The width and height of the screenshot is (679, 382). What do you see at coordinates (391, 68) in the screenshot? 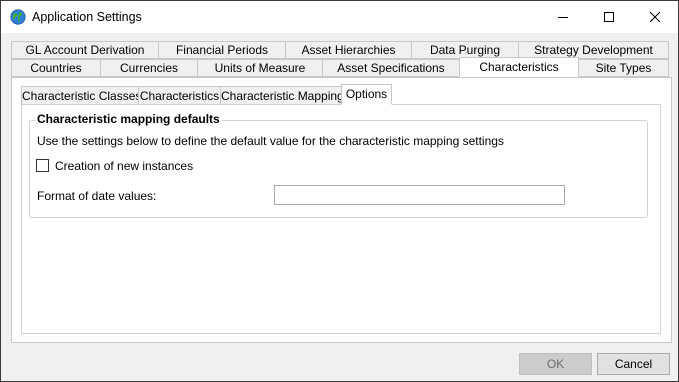
I see `tab-asset-specifications: Asset Specifications` at bounding box center [391, 68].